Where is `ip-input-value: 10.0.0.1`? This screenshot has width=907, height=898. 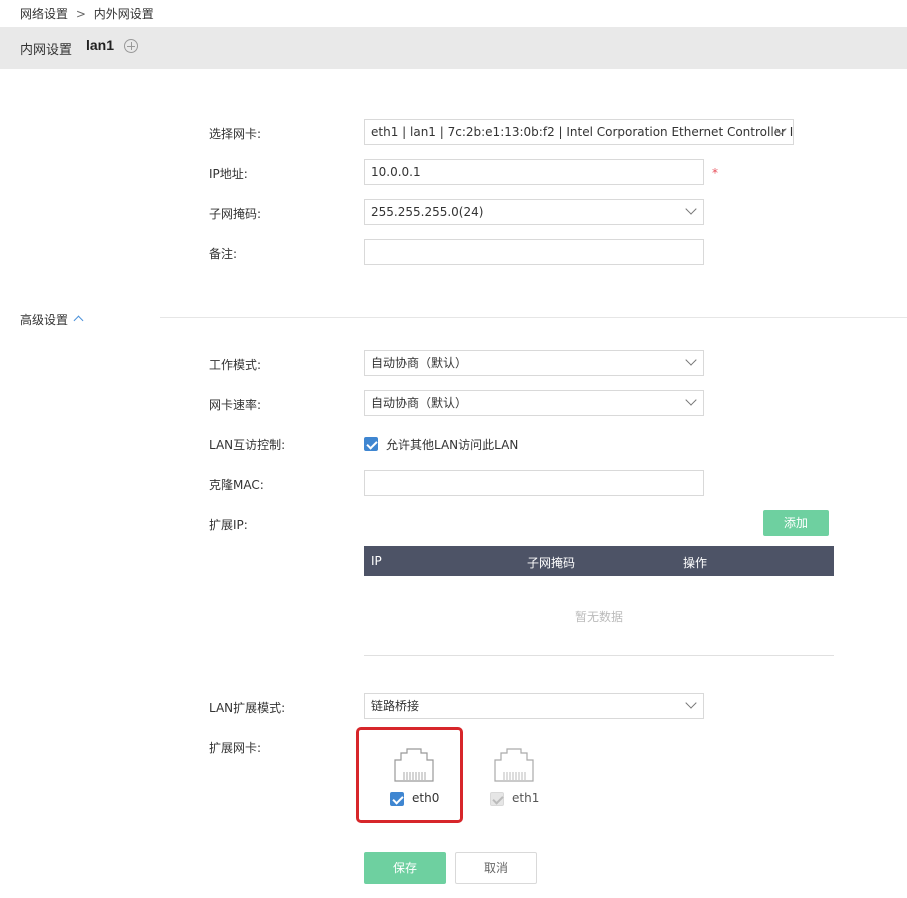
ip-input-value: 10.0.0.1 is located at coordinates (396, 172).